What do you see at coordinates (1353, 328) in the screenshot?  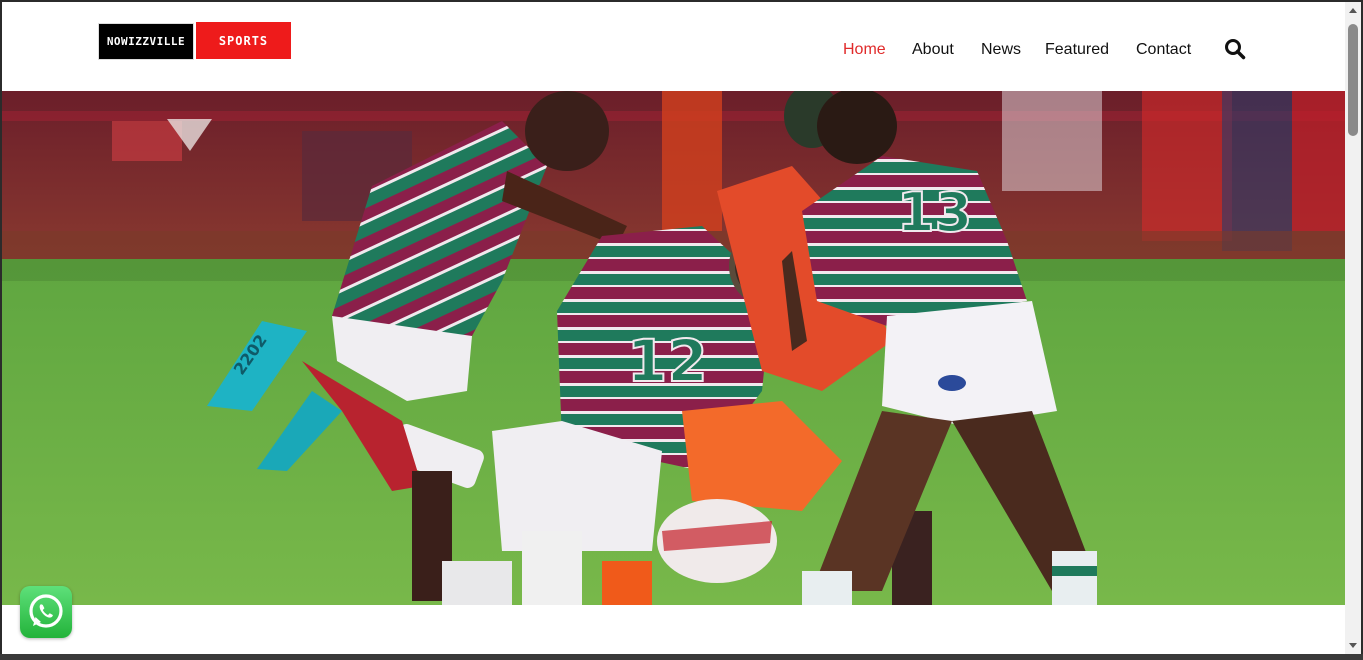 I see `vertical-scrollbar` at bounding box center [1353, 328].